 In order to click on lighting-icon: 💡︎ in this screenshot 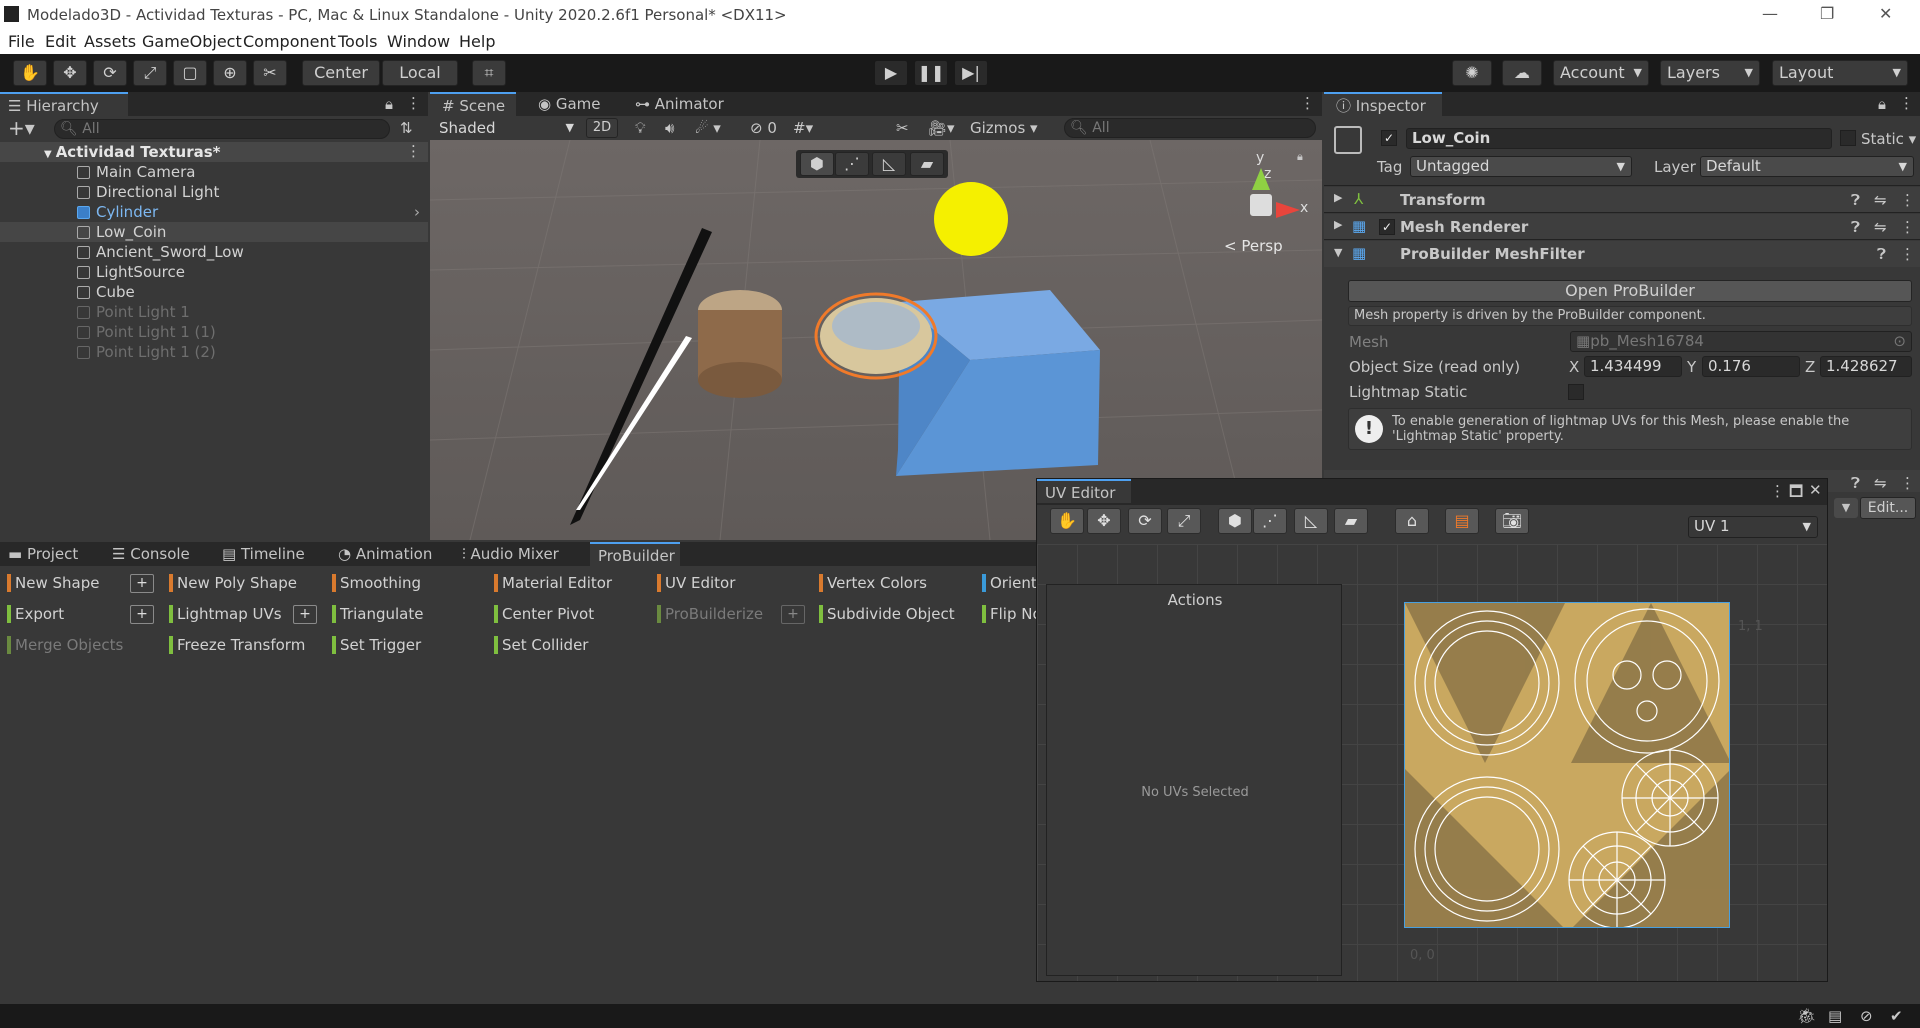, I will do `click(640, 128)`.